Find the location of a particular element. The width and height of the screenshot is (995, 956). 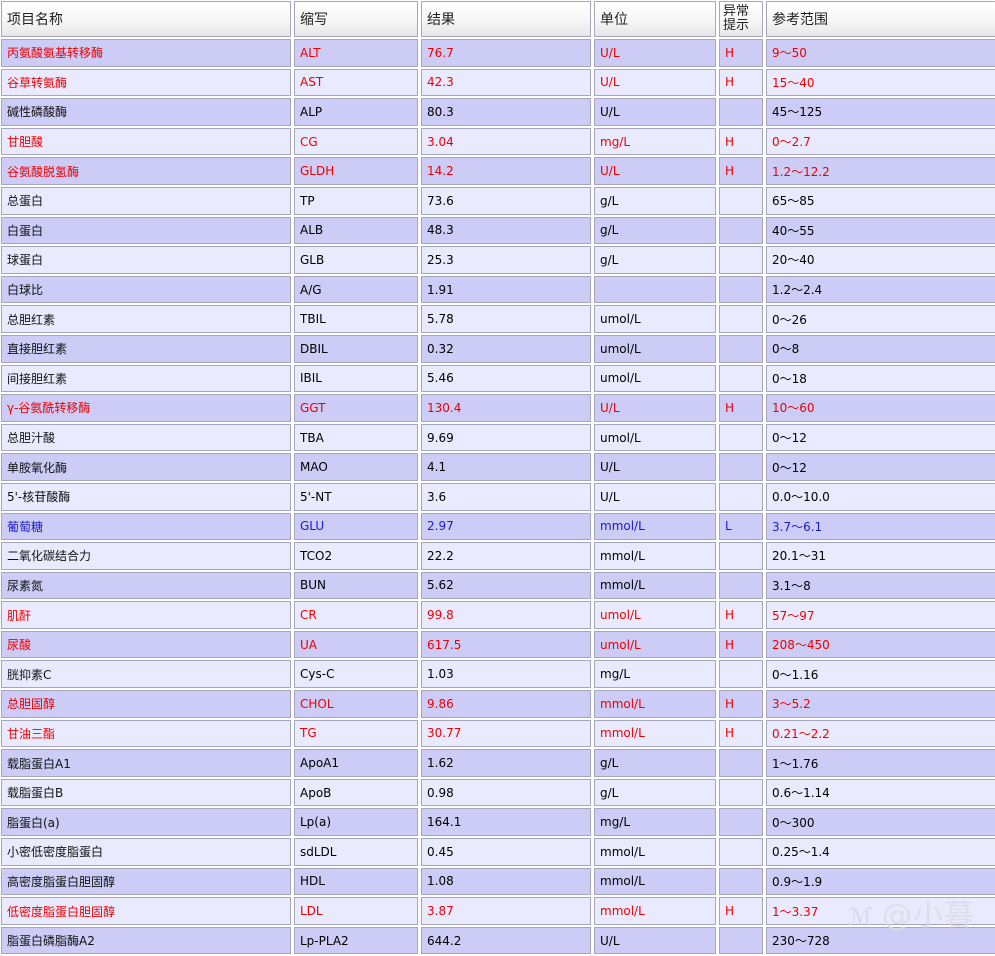

table-row: 单胺氧化酶 MAO 4.1 U/L 0～12 is located at coordinates (498, 467).